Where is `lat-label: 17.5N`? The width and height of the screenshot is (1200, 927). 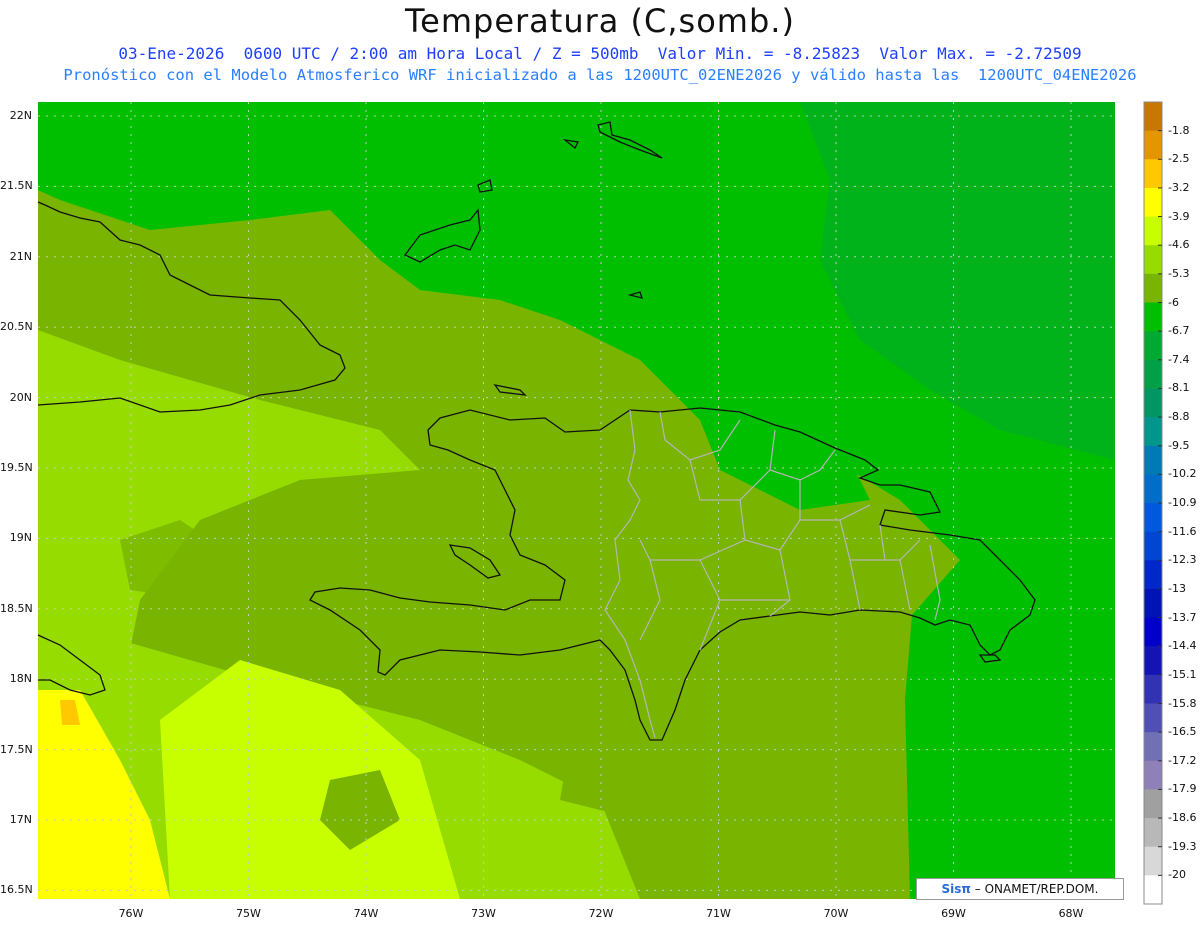
lat-label: 17.5N is located at coordinates (16, 749).